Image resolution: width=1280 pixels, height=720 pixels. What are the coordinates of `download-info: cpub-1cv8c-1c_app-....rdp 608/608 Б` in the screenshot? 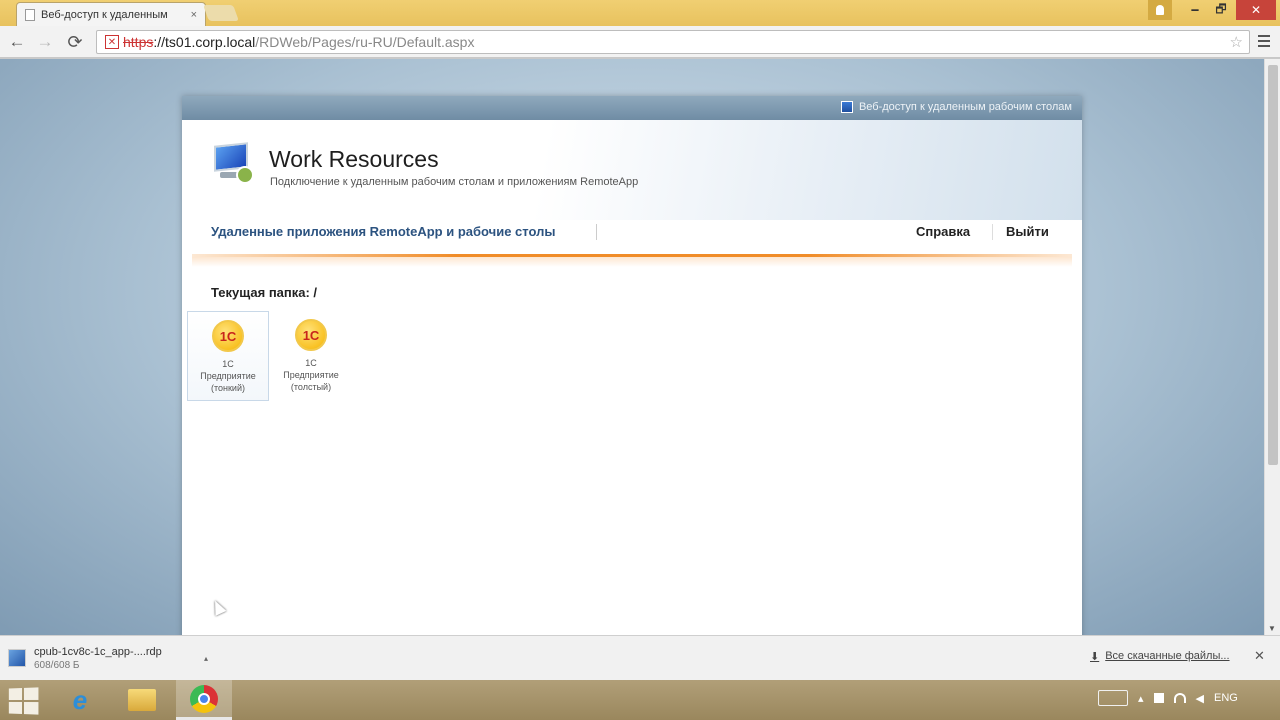 It's located at (98, 658).